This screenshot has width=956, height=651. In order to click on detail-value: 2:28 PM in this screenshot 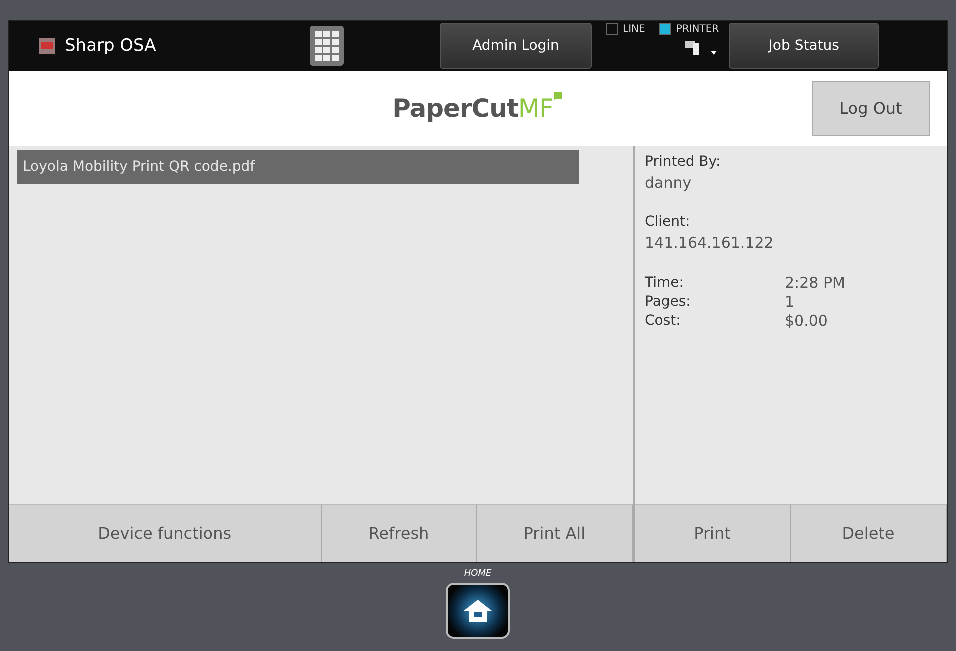, I will do `click(815, 283)`.